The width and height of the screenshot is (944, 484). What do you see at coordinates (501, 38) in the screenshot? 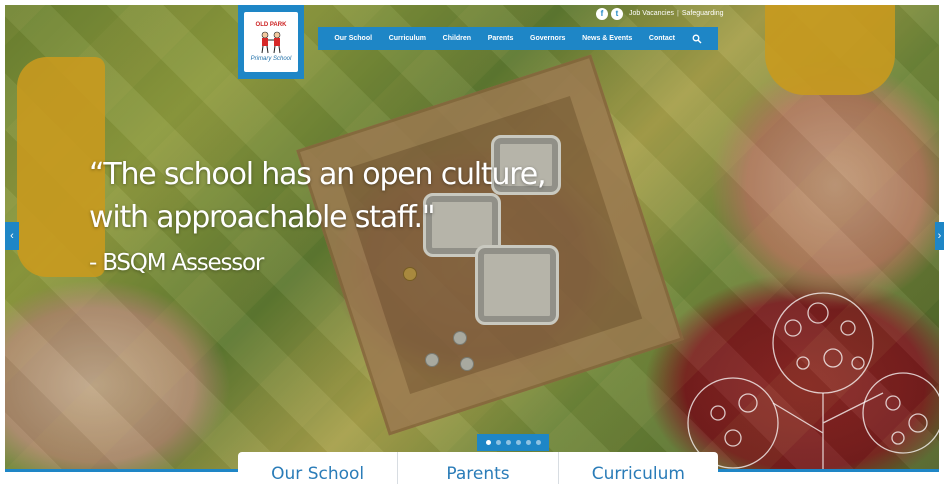
I see `nav-parents: Parents` at bounding box center [501, 38].